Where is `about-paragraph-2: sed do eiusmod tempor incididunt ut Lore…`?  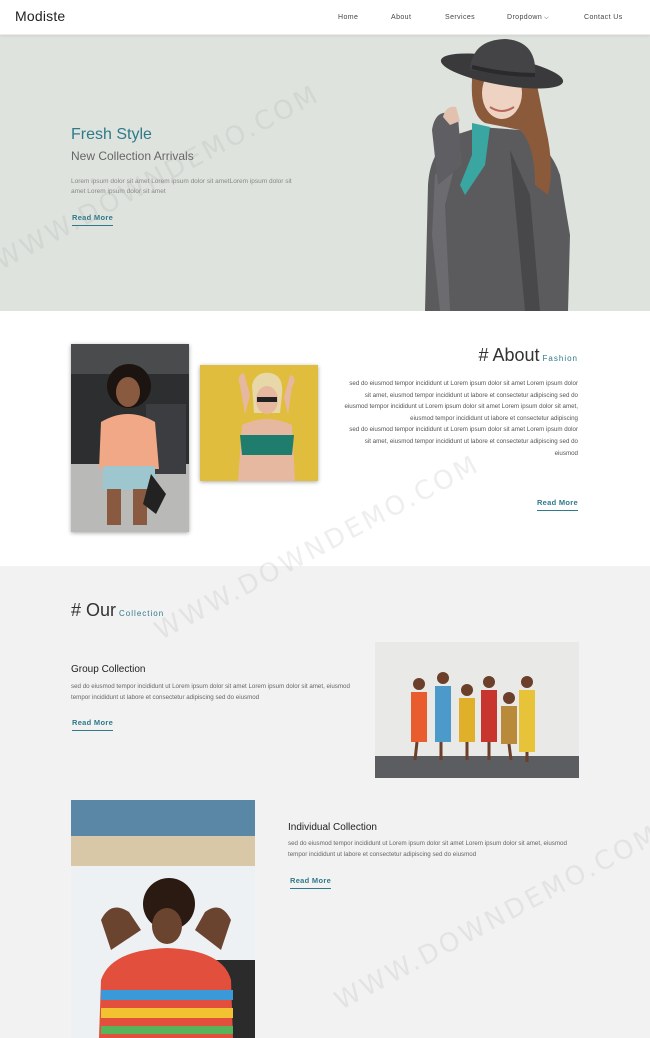 about-paragraph-2: sed do eiusmod tempor incididunt ut Lore… is located at coordinates (463, 441).